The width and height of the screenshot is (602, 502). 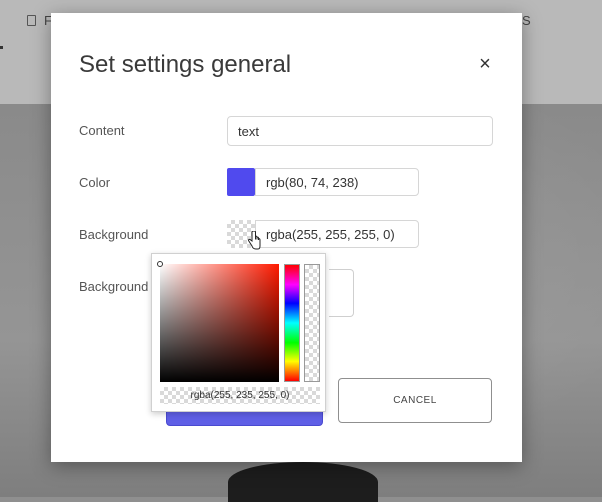 I want to click on color-swatch, so click(x=241, y=182).